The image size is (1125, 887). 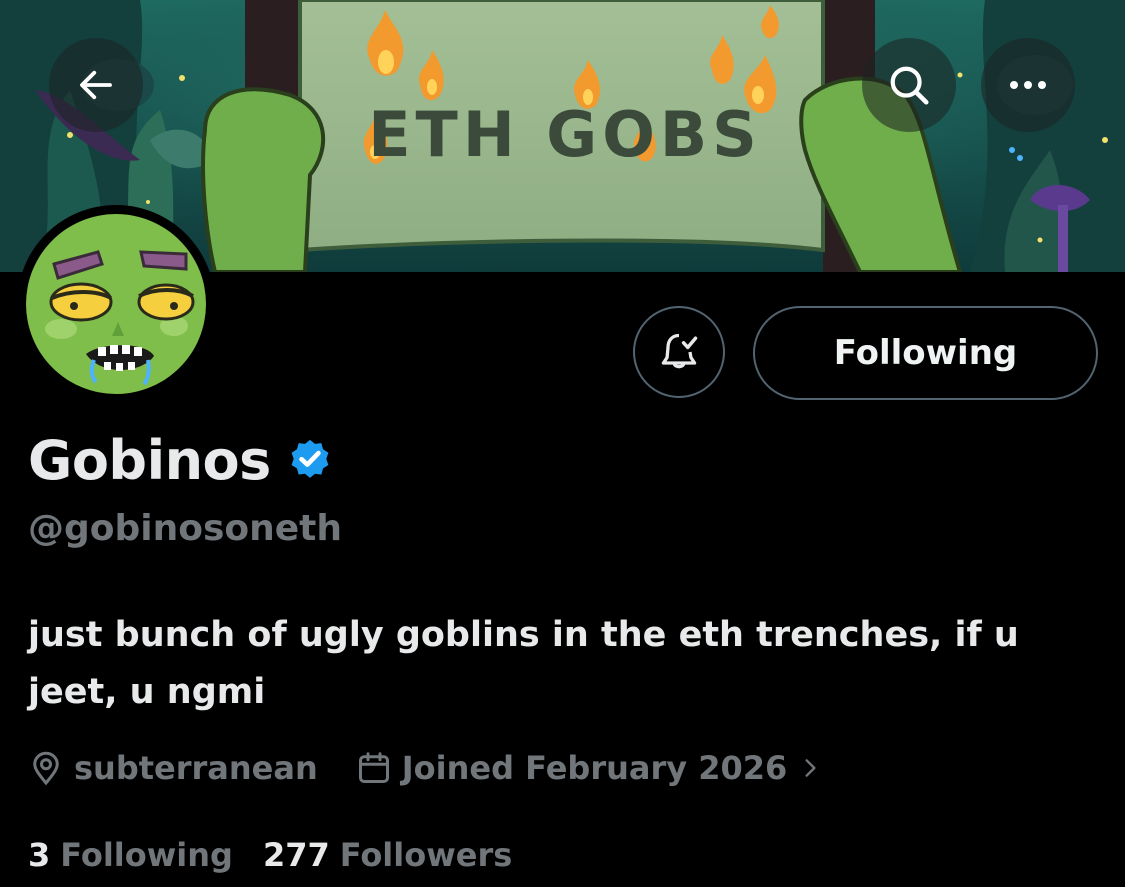 What do you see at coordinates (39, 855) in the screenshot?
I see `following-count: 3` at bounding box center [39, 855].